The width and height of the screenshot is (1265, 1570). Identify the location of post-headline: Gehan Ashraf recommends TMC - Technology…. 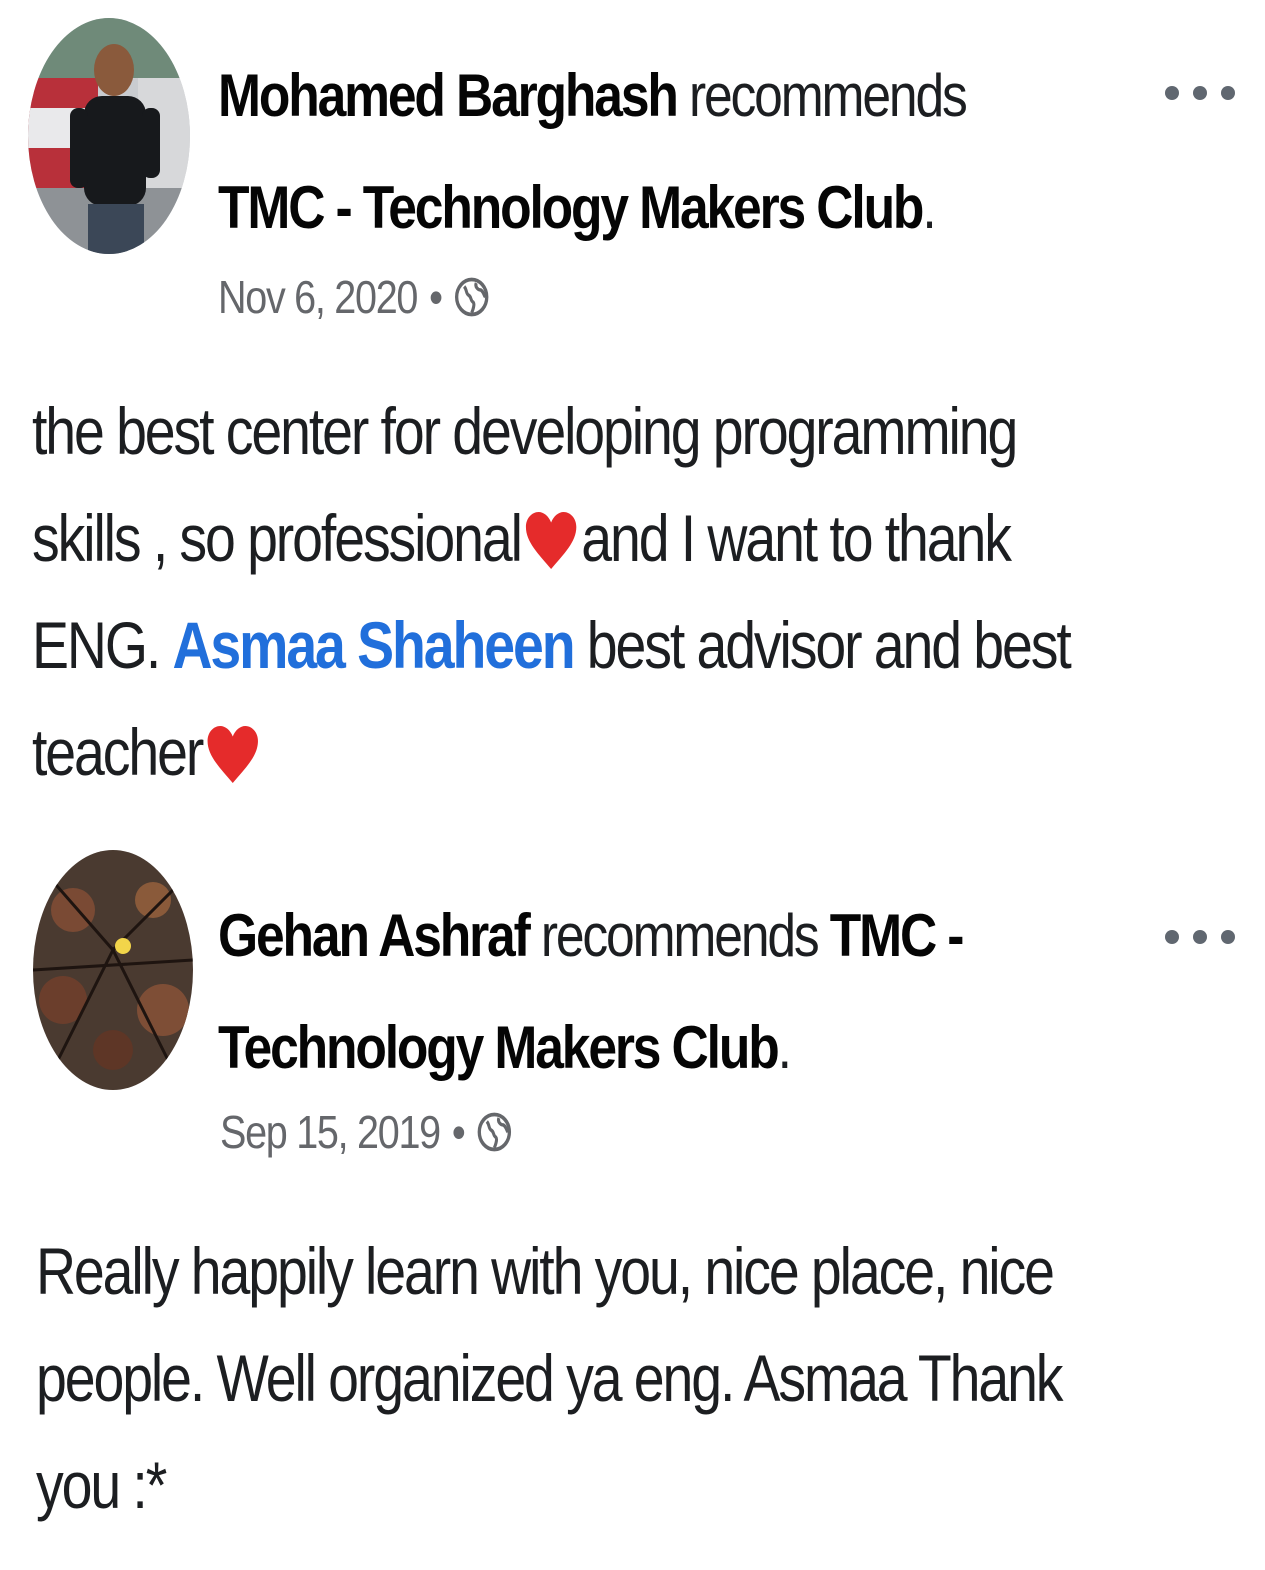
(648, 992).